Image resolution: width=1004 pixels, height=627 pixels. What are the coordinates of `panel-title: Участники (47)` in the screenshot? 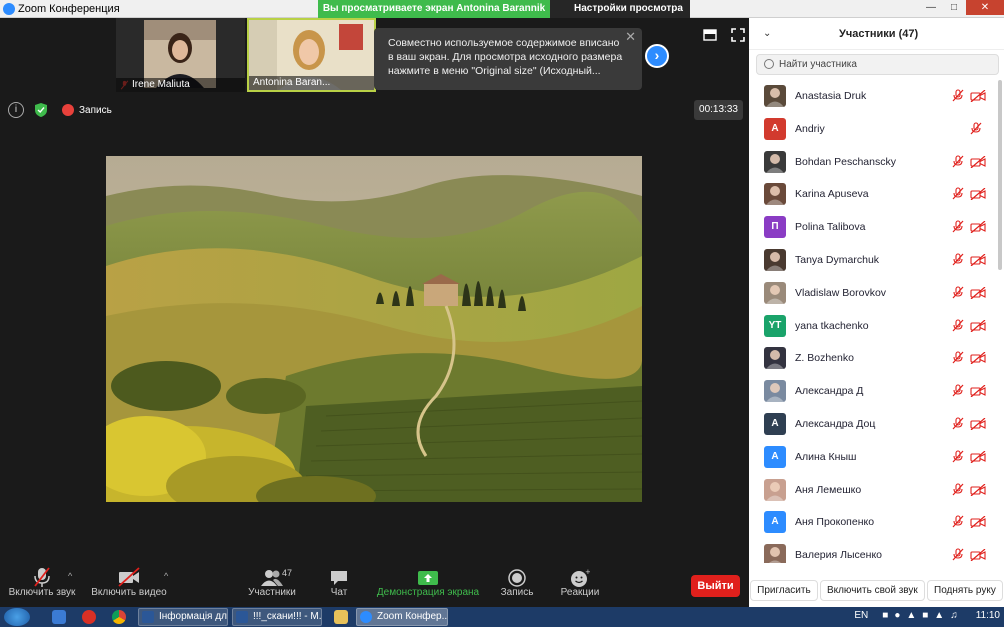 It's located at (879, 34).